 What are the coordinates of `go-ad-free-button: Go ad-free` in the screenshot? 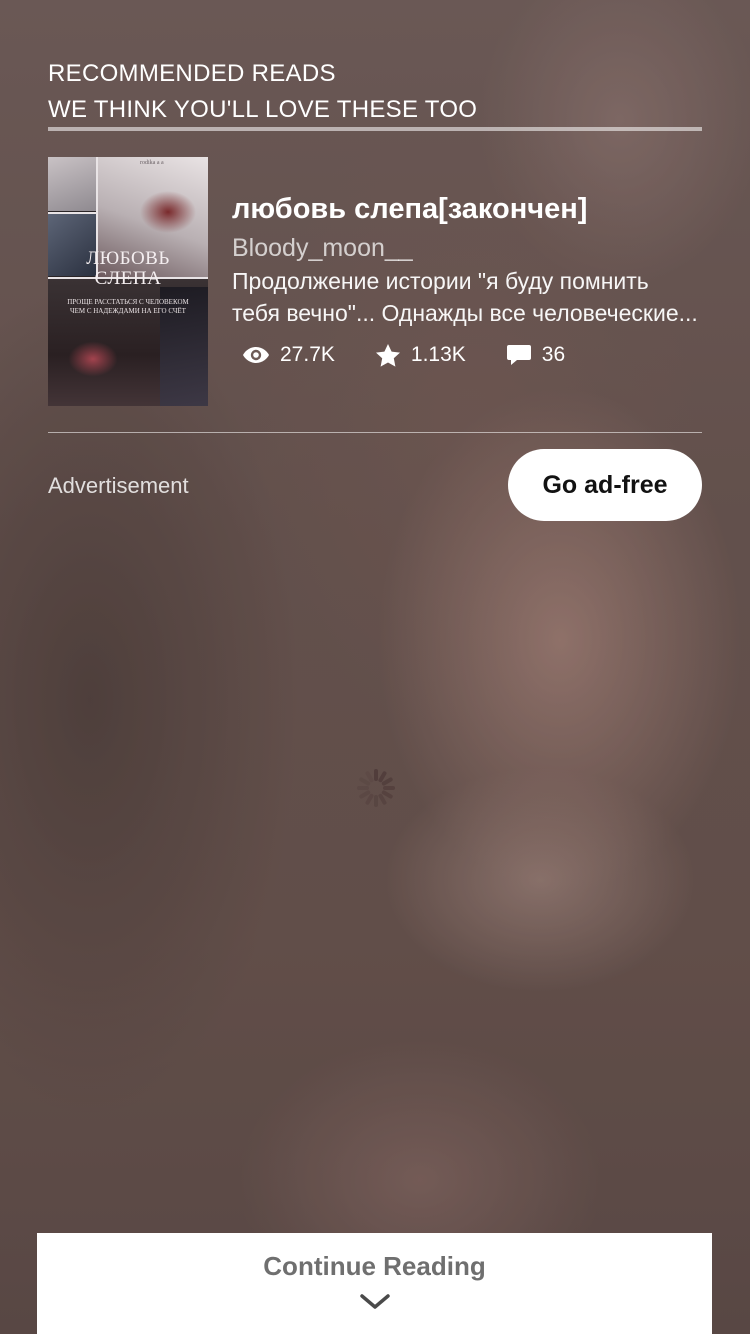 It's located at (605, 485).